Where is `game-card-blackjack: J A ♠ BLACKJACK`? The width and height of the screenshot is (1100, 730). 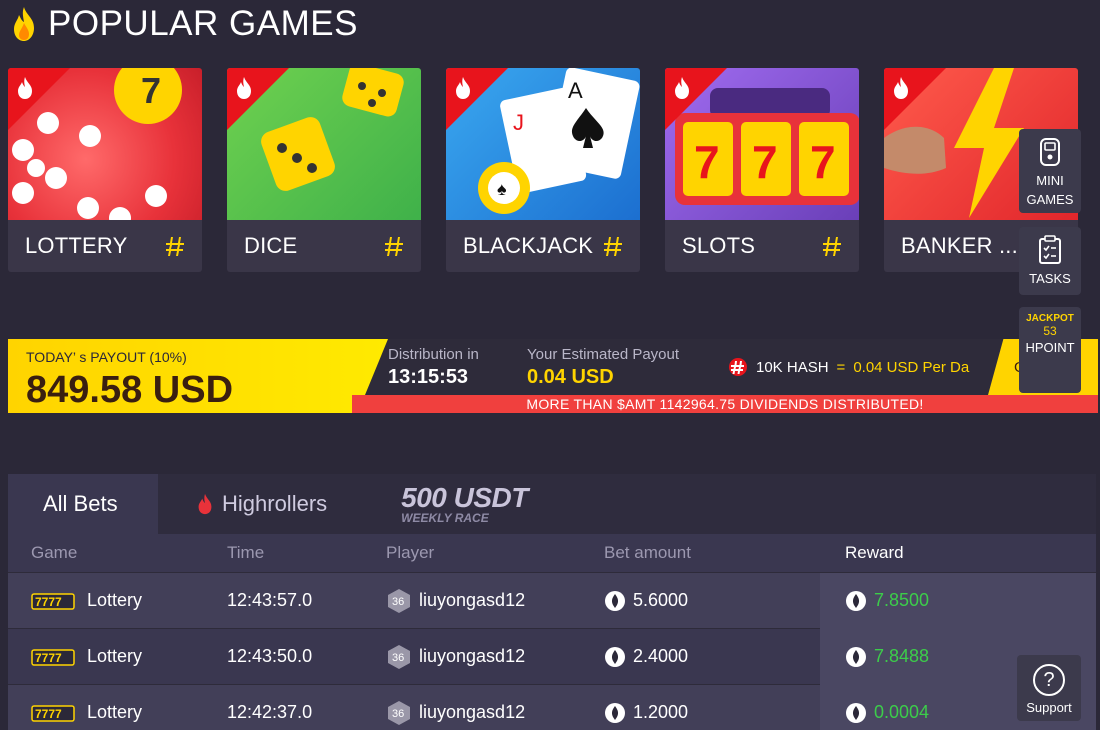 game-card-blackjack: J A ♠ BLACKJACK is located at coordinates (543, 170).